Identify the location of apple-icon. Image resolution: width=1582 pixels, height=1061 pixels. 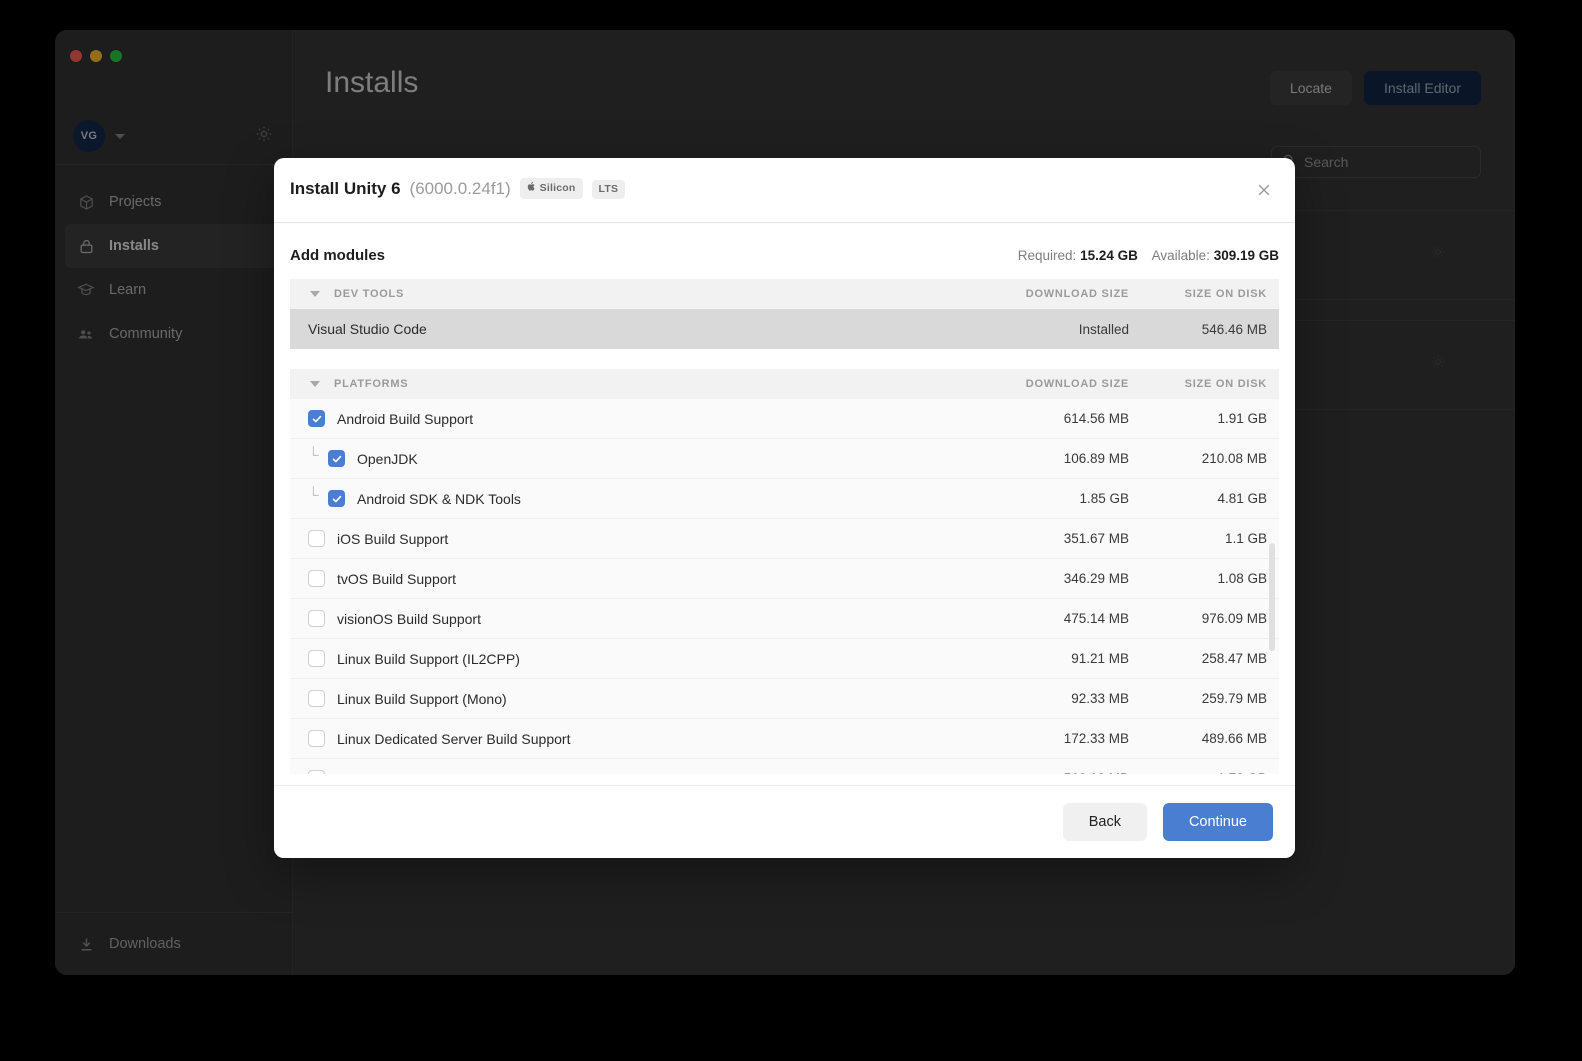
(531, 188).